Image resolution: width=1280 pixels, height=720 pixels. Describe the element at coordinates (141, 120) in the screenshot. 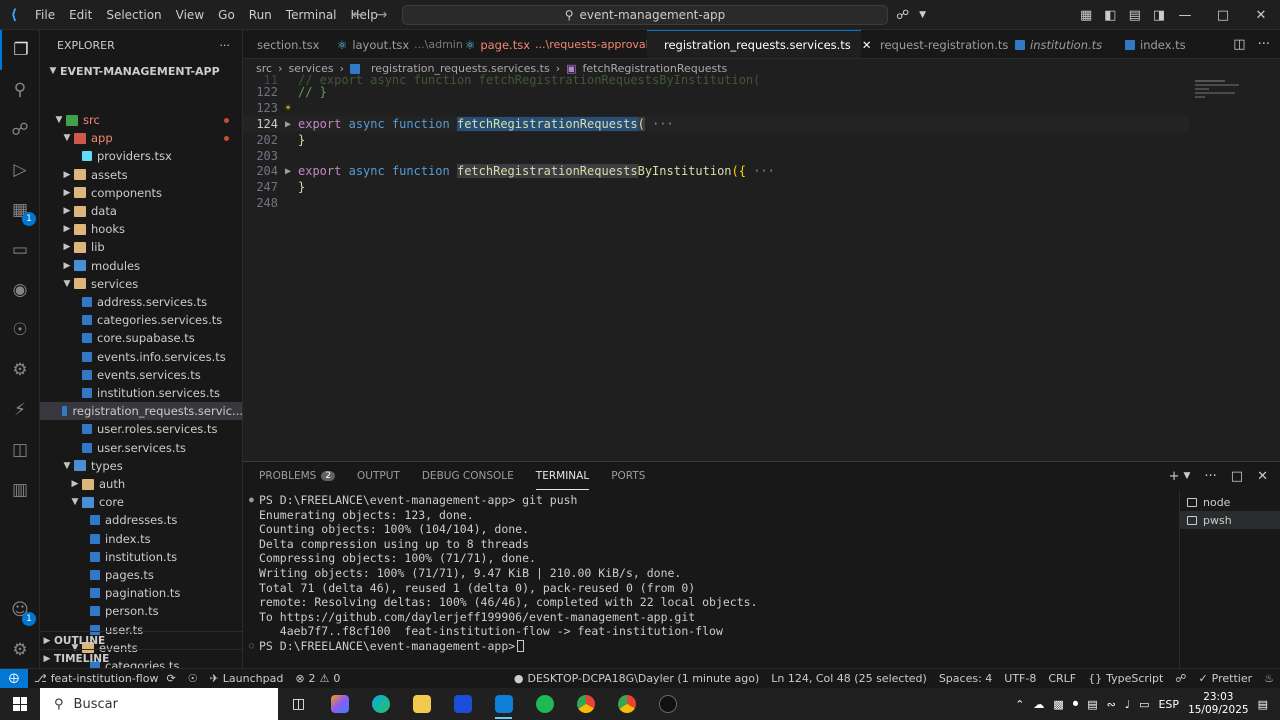

I see `tree-folder: ▼ src` at that location.